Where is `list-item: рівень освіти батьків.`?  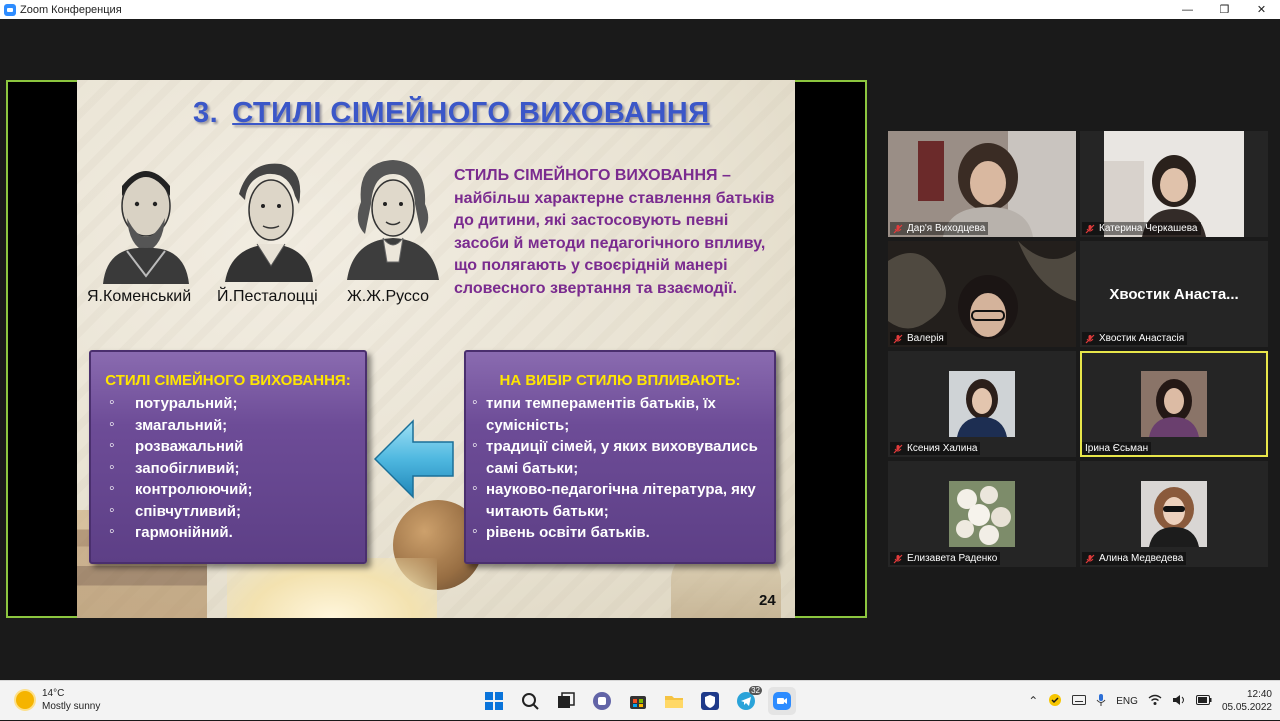 list-item: рівень освіти батьків. is located at coordinates (620, 532).